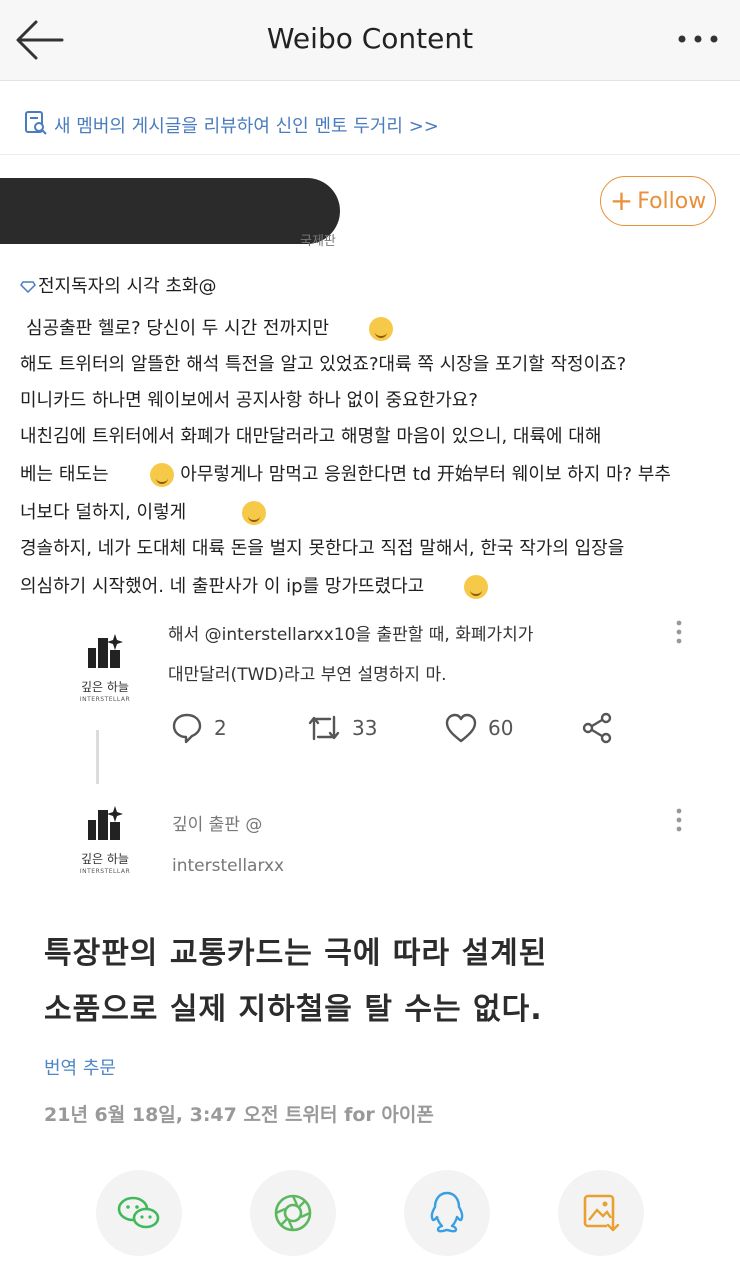 This screenshot has height=1280, width=740. What do you see at coordinates (370, 1220) in the screenshot?
I see `share-bar` at bounding box center [370, 1220].